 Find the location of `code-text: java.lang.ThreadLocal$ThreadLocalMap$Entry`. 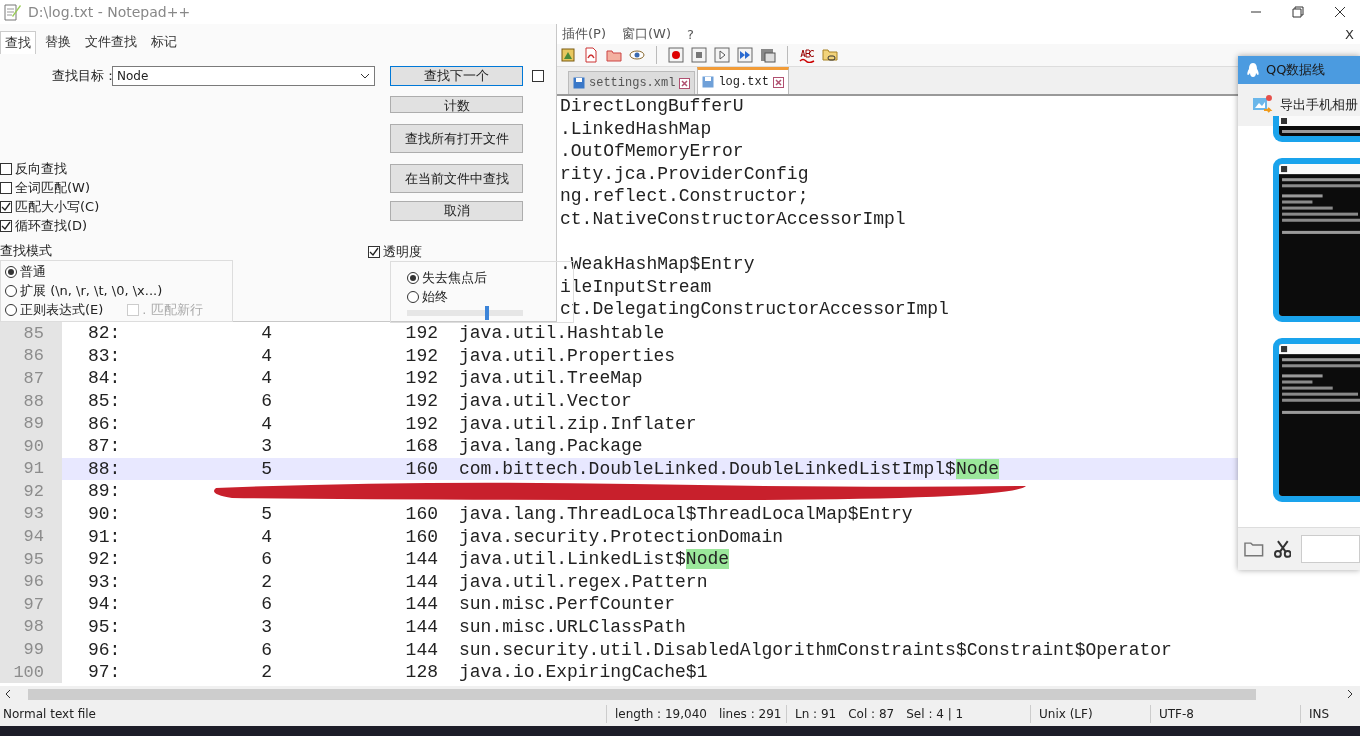

code-text: java.lang.ThreadLocal$ThreadLocalMap$Entry is located at coordinates (686, 514).